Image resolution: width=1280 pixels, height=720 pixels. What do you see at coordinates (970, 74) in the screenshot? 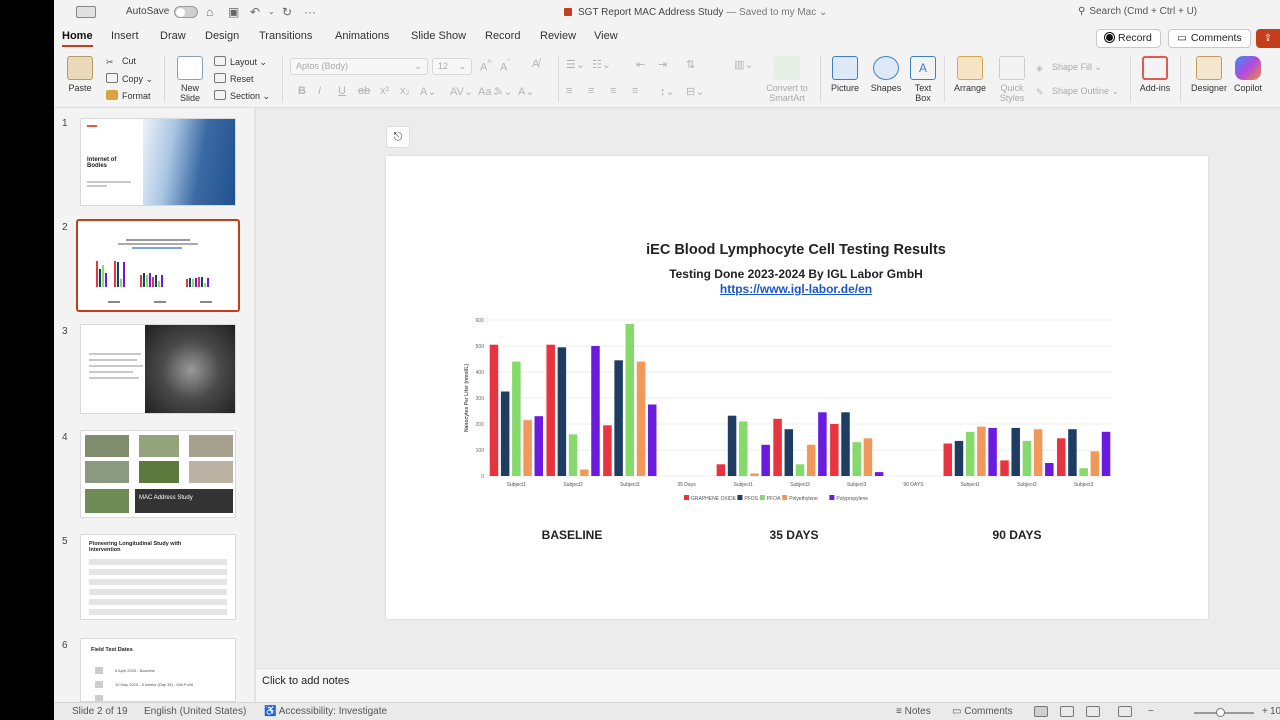
I see `arrange-button: Arrange` at bounding box center [970, 74].